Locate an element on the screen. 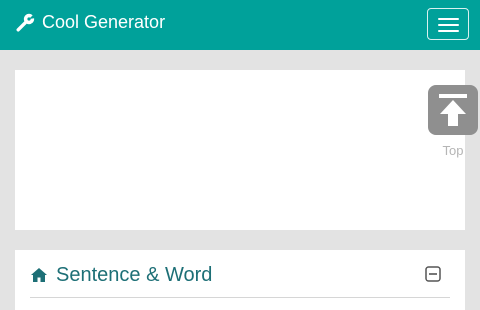 The image size is (480, 310). card-header: Sentence & Word is located at coordinates (121, 275).